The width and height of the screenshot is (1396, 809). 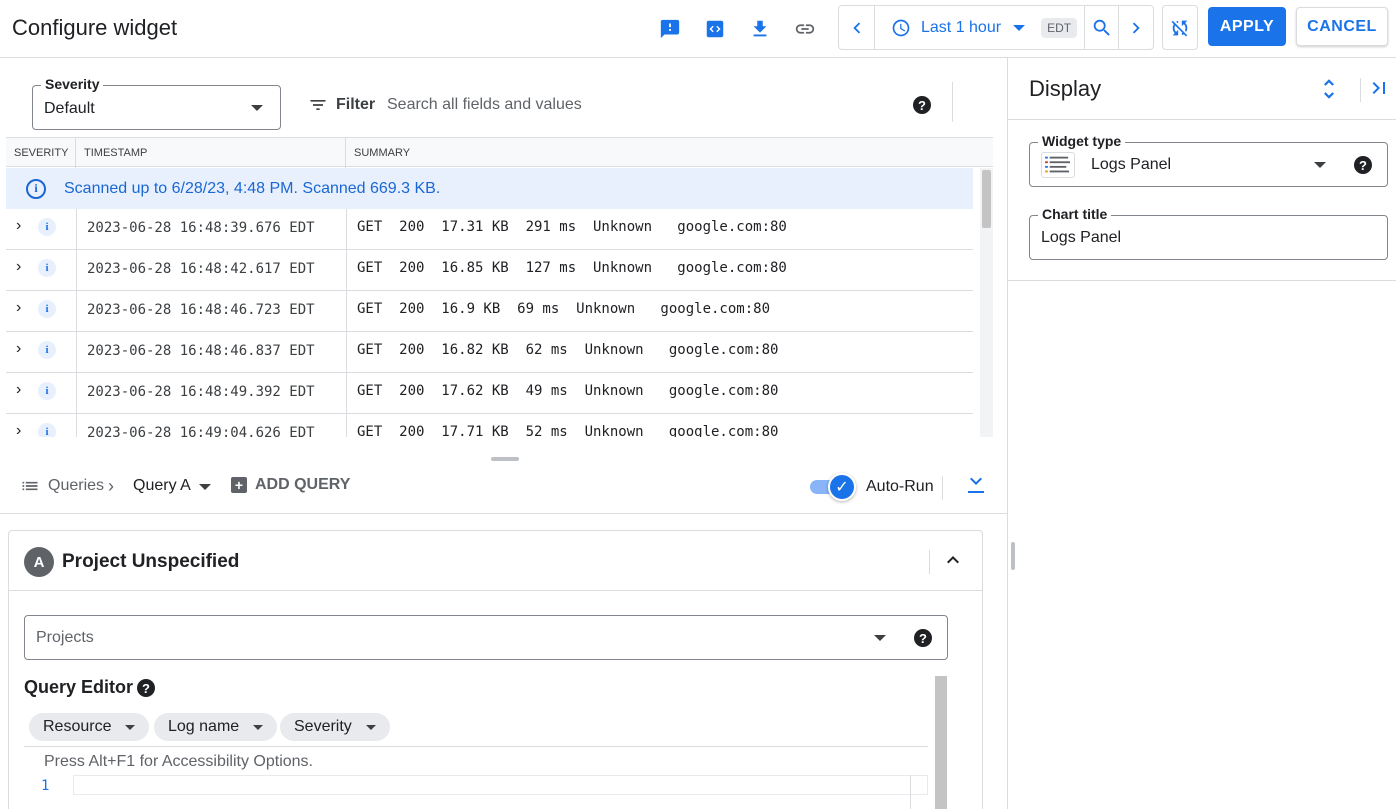 I want to click on code-icon, so click(x=715, y=29).